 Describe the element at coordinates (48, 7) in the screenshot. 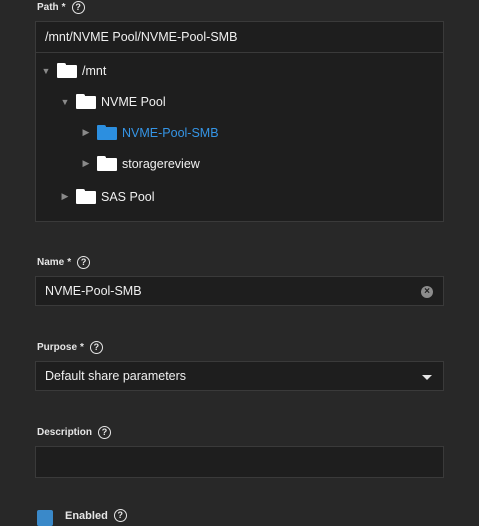

I see `path-label-text: Path` at that location.